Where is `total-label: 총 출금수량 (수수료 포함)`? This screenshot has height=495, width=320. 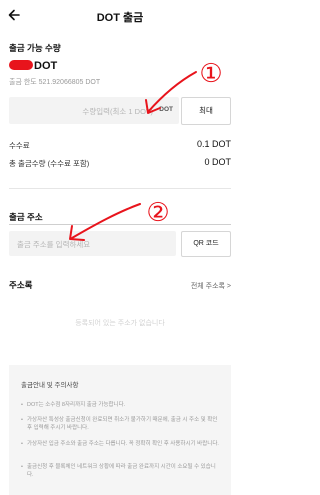 total-label: 총 출금수량 (수수료 포함) is located at coordinates (49, 163).